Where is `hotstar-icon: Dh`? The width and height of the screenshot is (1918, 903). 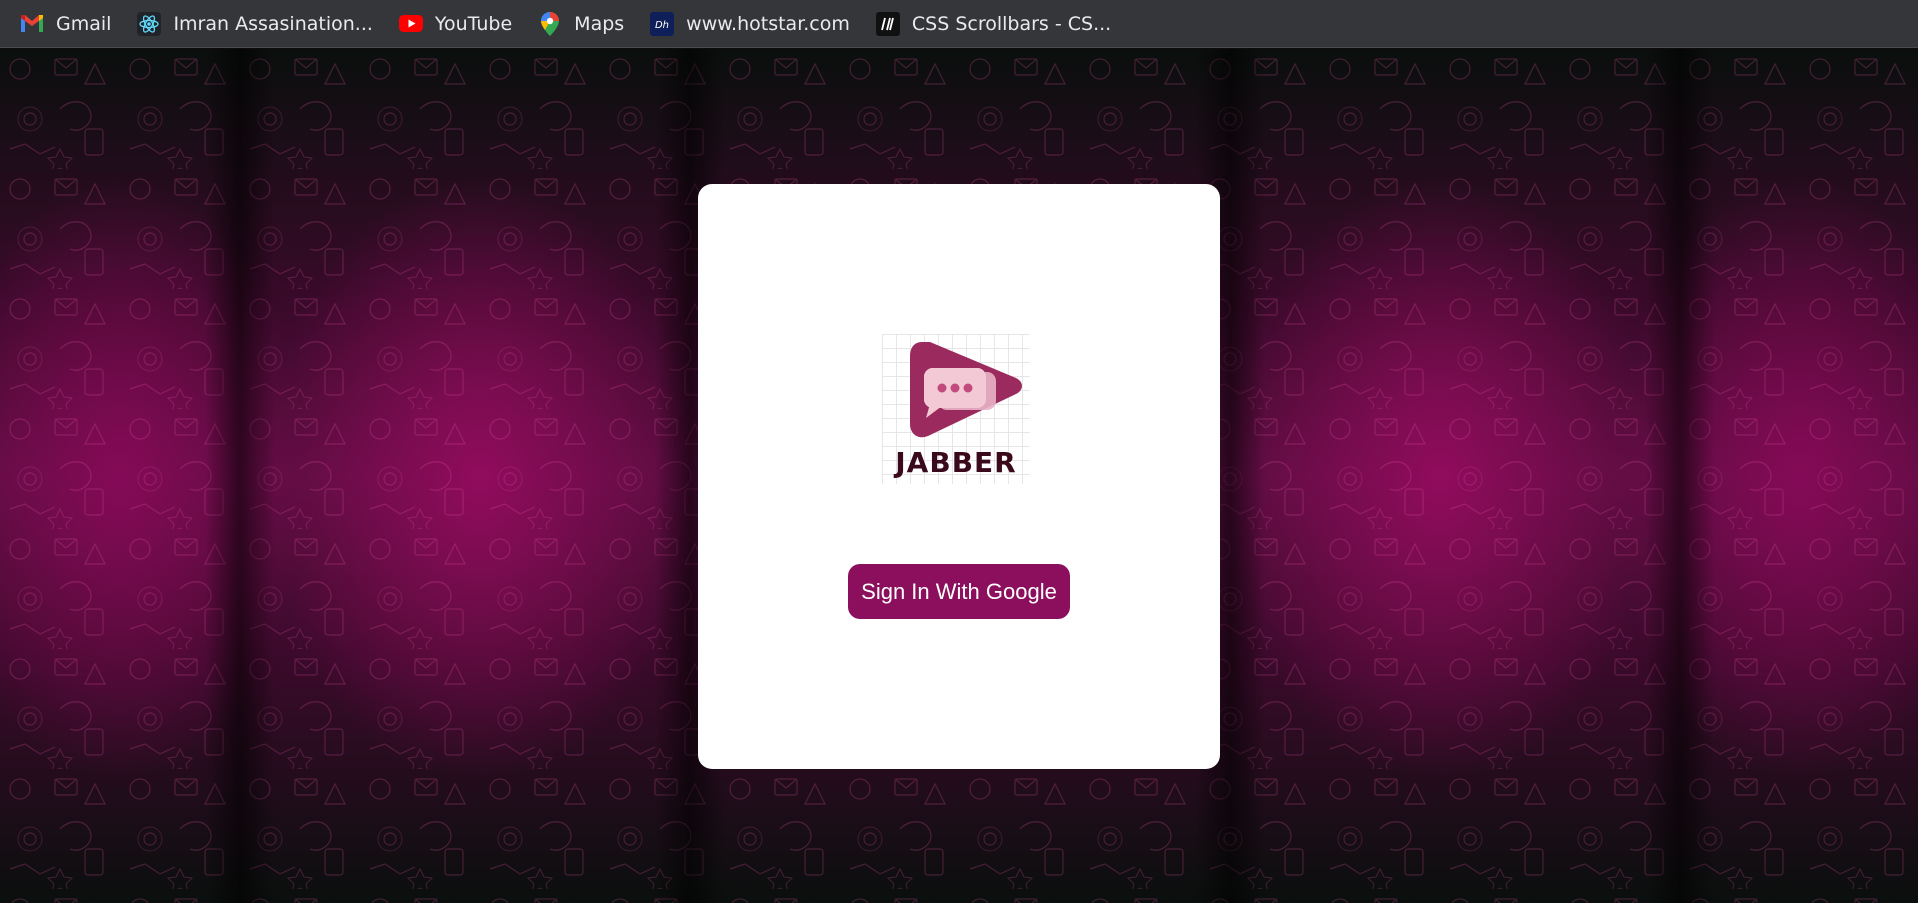 hotstar-icon: Dh is located at coordinates (662, 23).